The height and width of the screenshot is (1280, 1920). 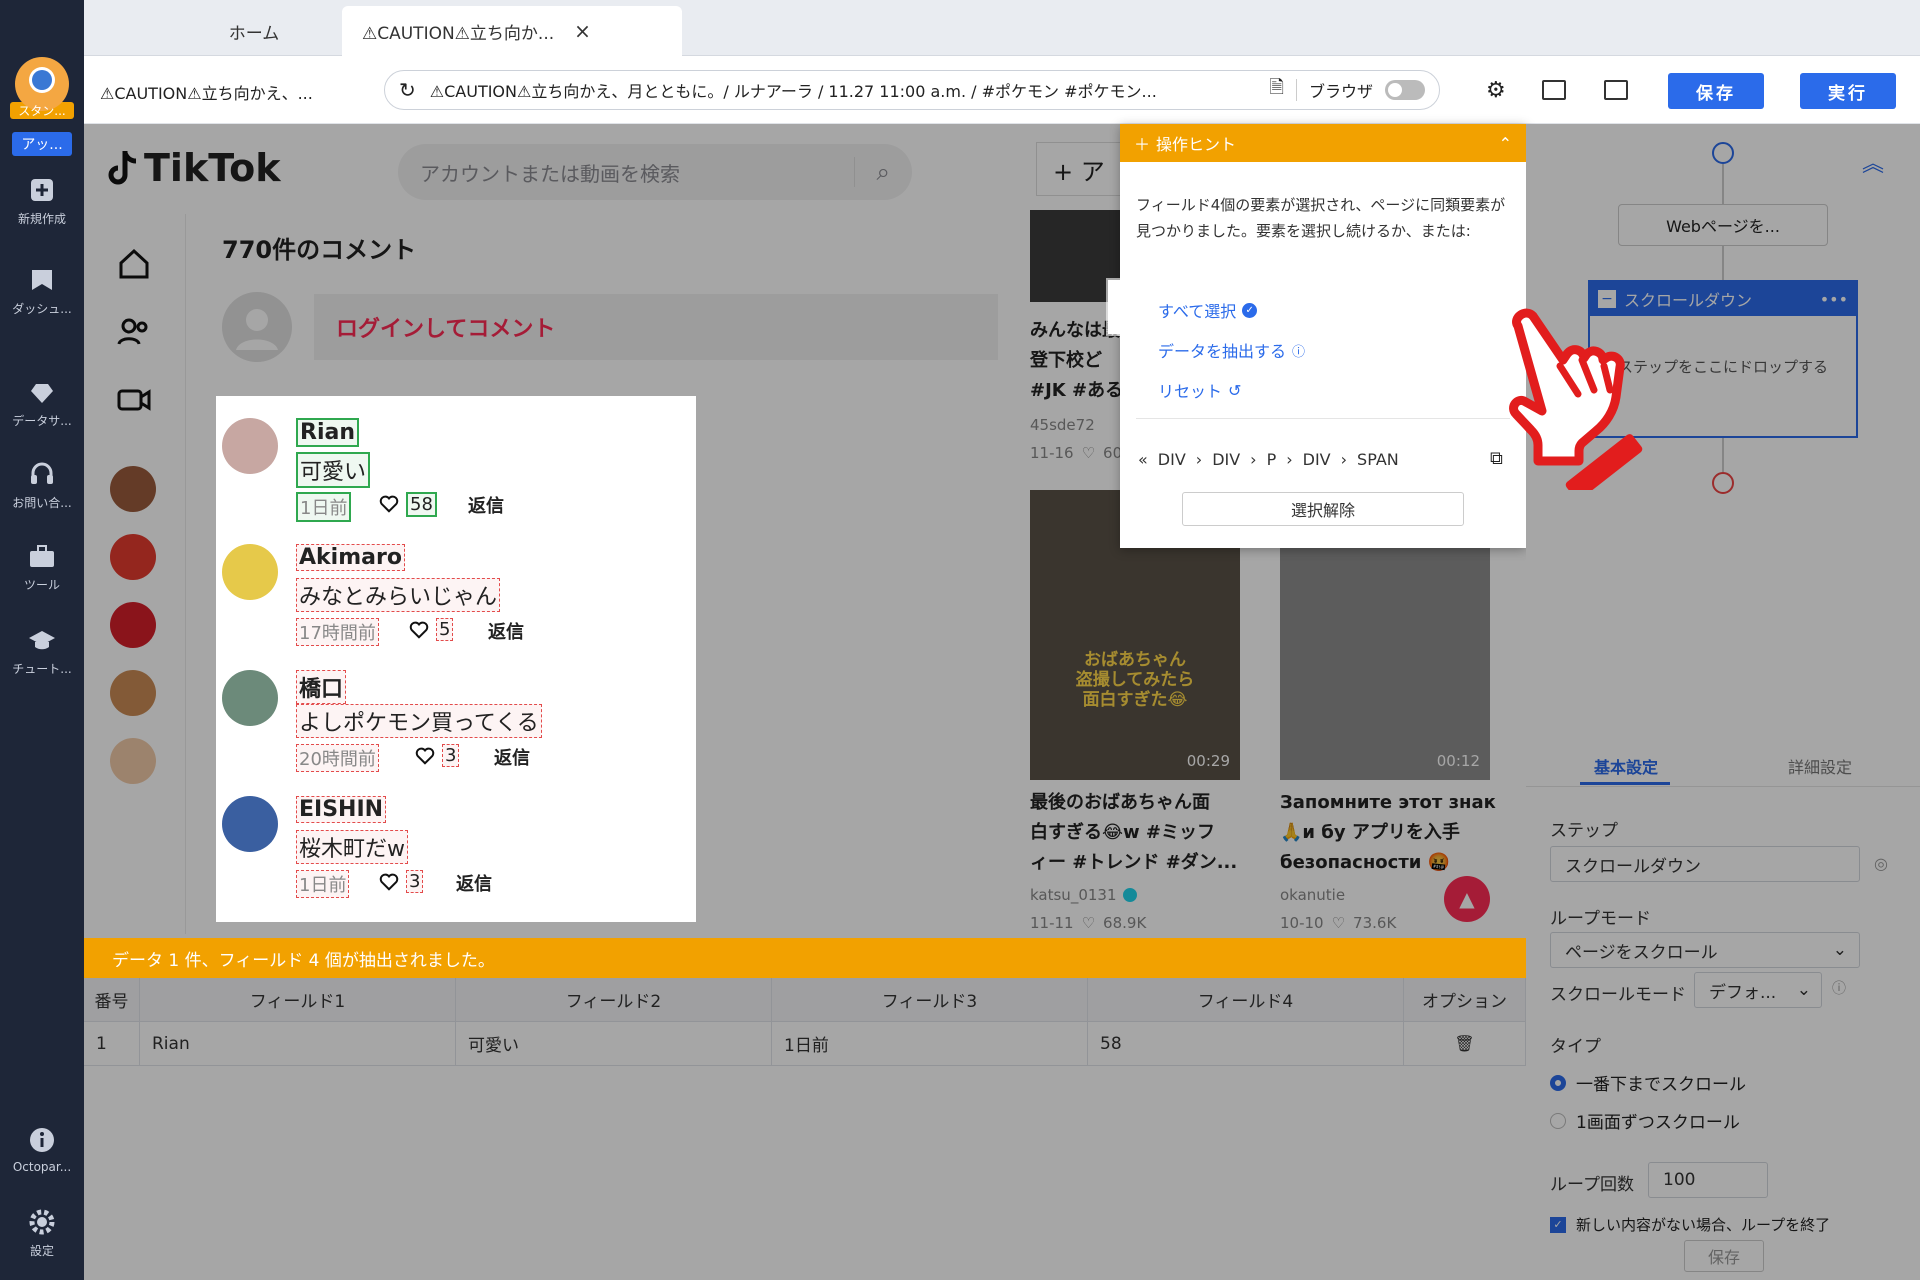 I want to click on headset-icon, so click(x=42, y=473).